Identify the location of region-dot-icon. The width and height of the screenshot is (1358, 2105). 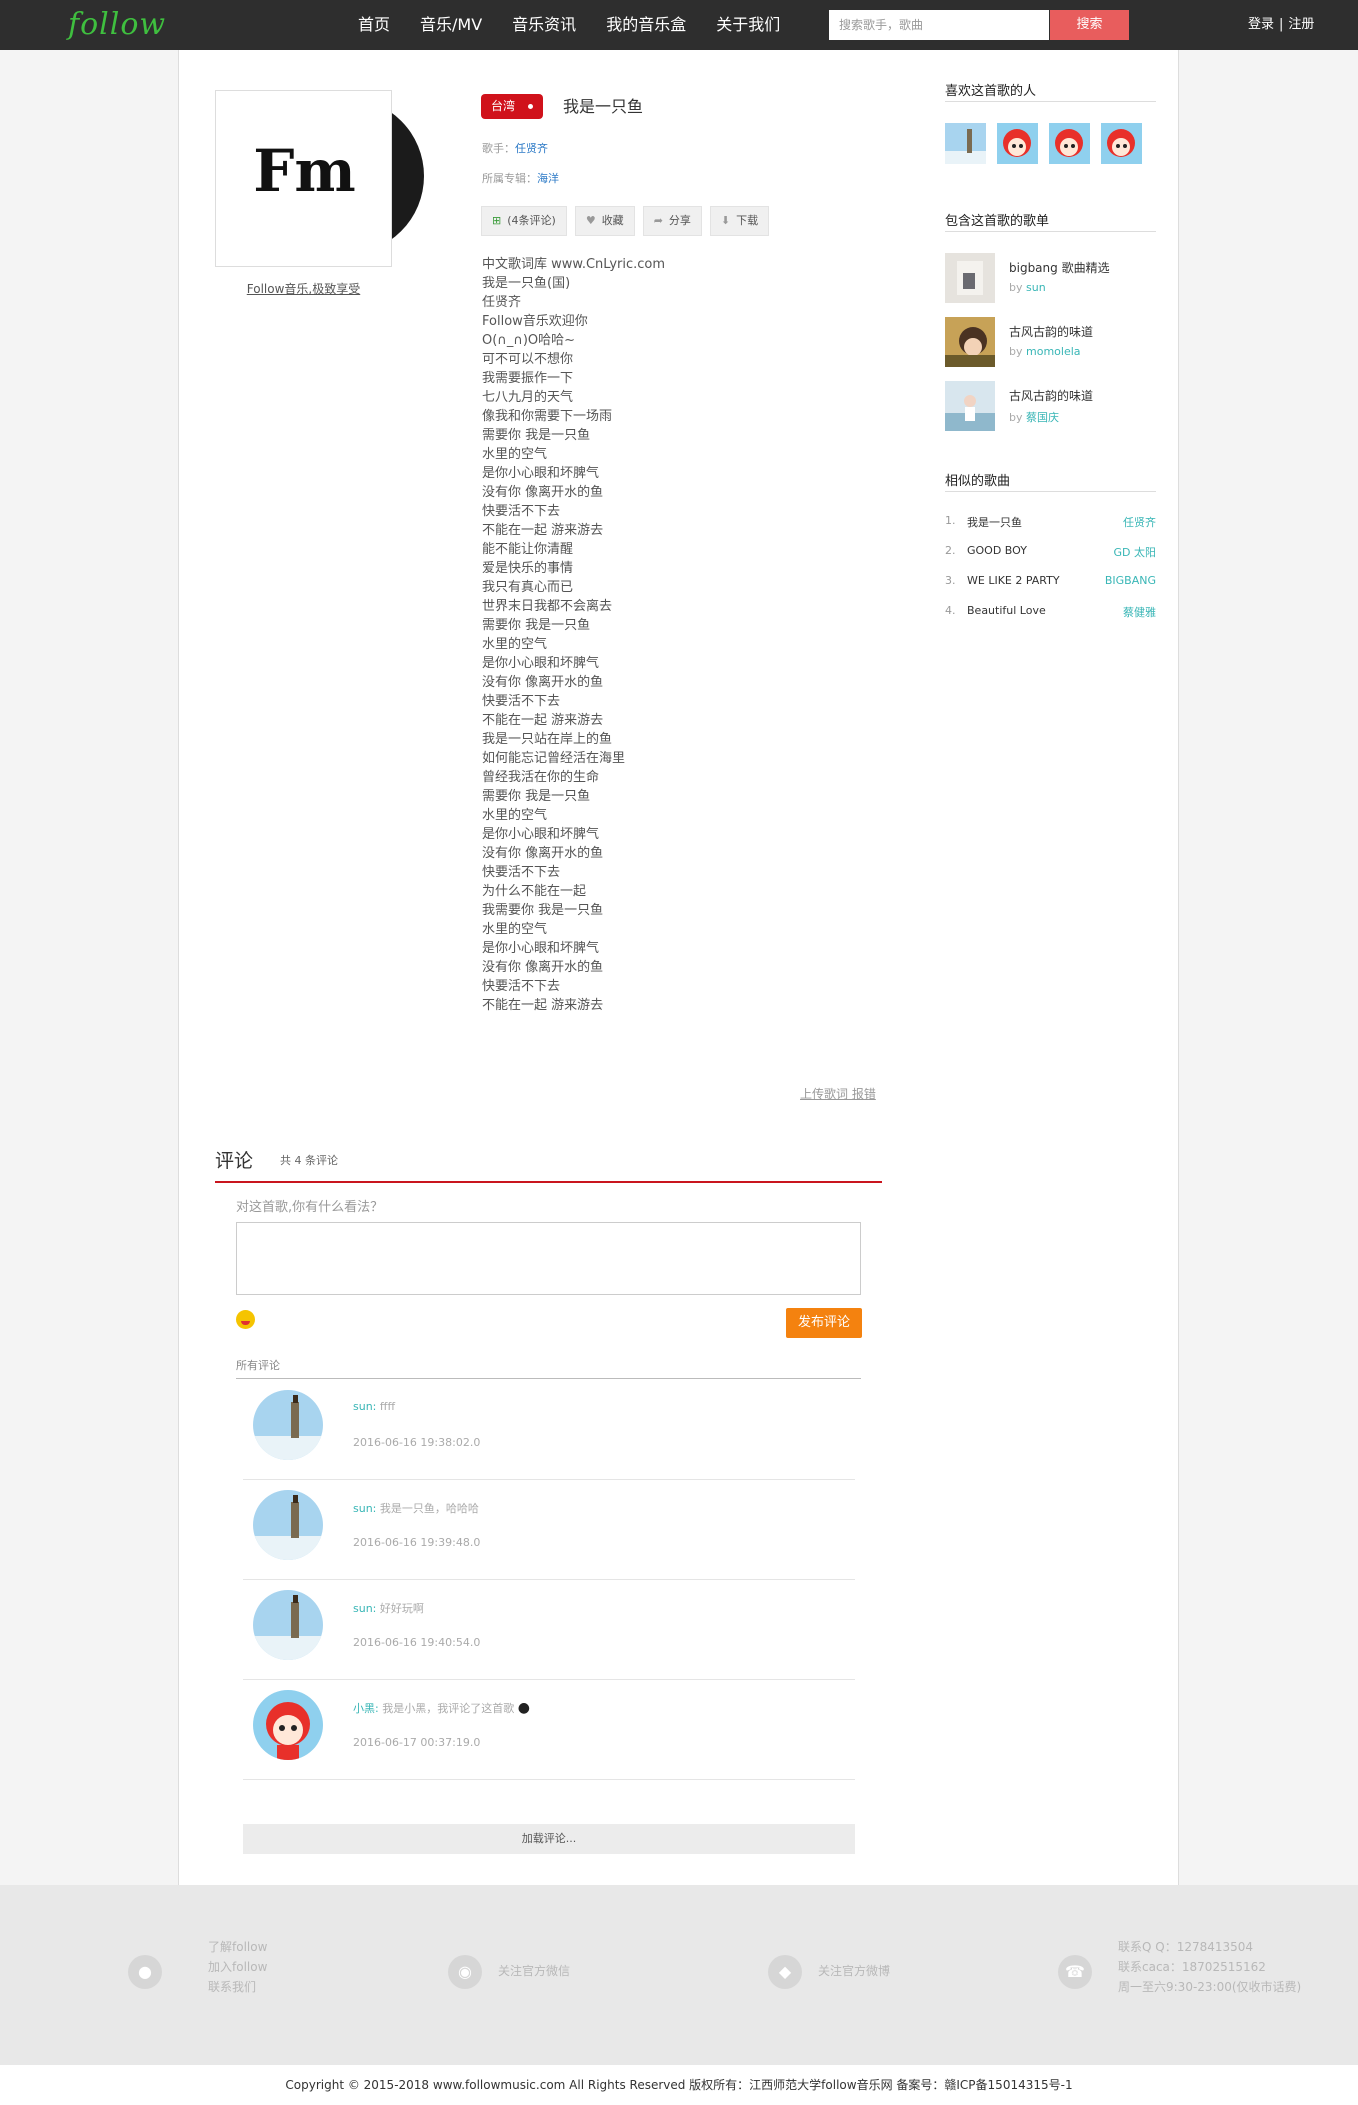
(530, 106).